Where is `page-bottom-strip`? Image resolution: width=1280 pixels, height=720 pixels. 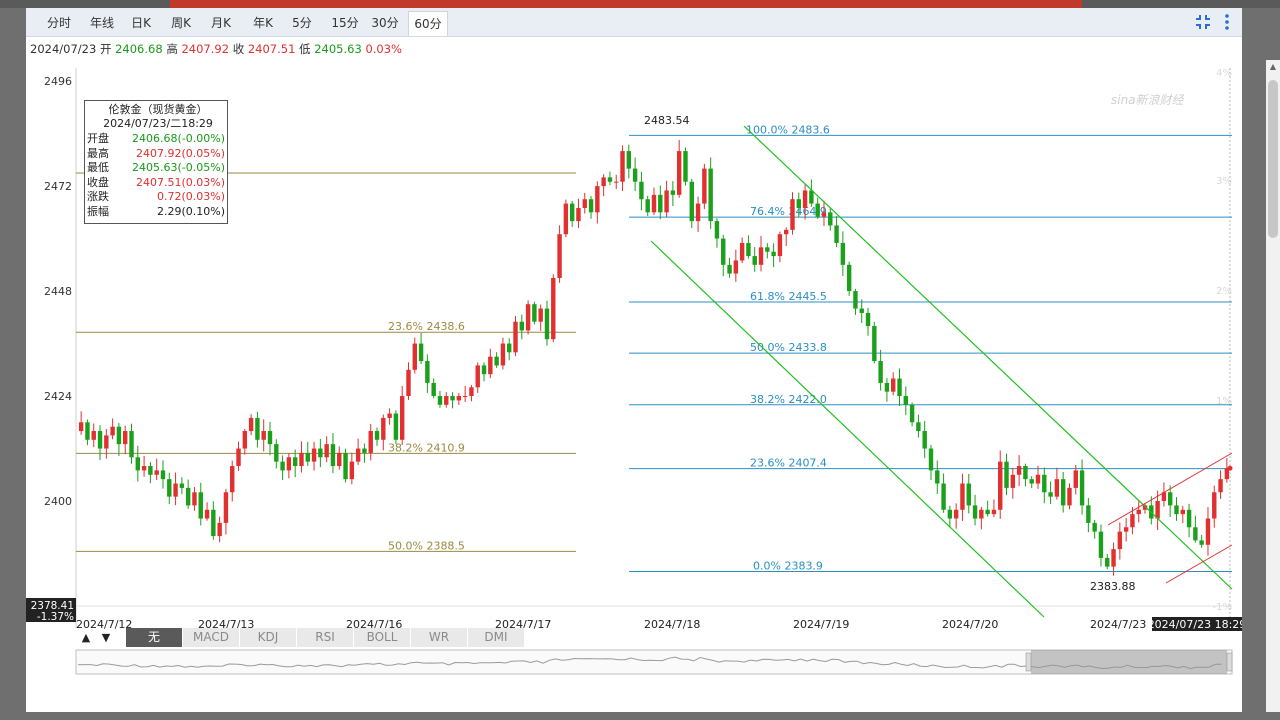
page-bottom-strip is located at coordinates (640, 716).